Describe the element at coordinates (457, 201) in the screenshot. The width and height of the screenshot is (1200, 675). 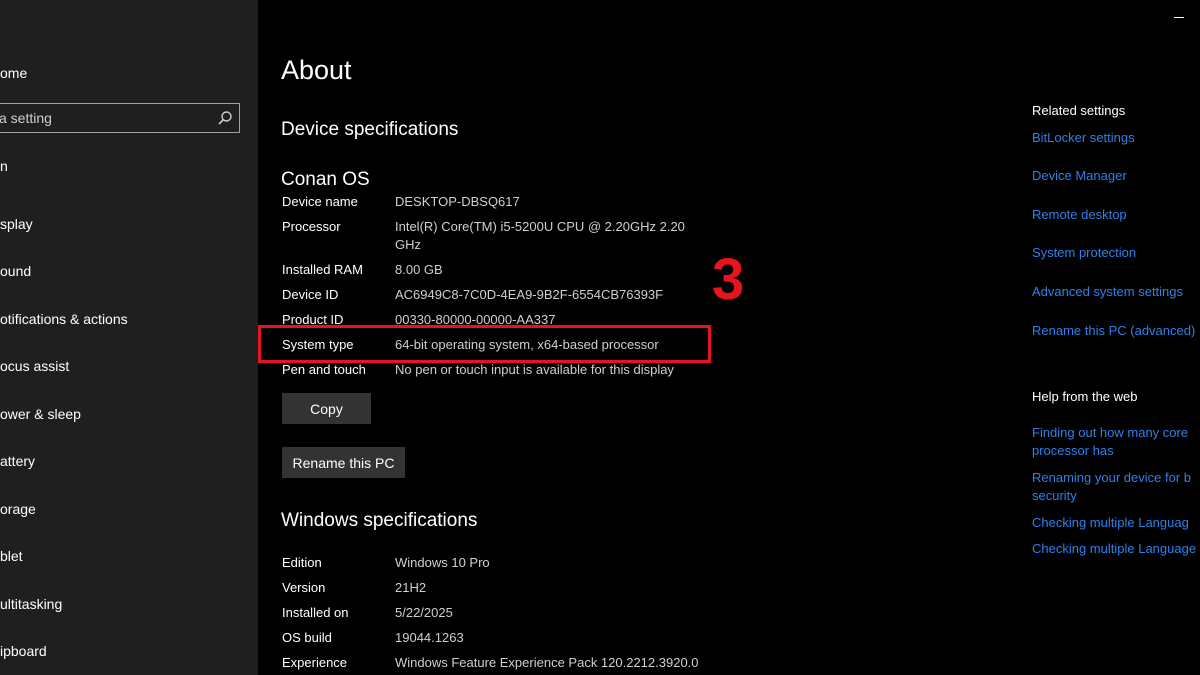
I see `spec-value-device-name: DESKTOP-DBSQ617` at that location.